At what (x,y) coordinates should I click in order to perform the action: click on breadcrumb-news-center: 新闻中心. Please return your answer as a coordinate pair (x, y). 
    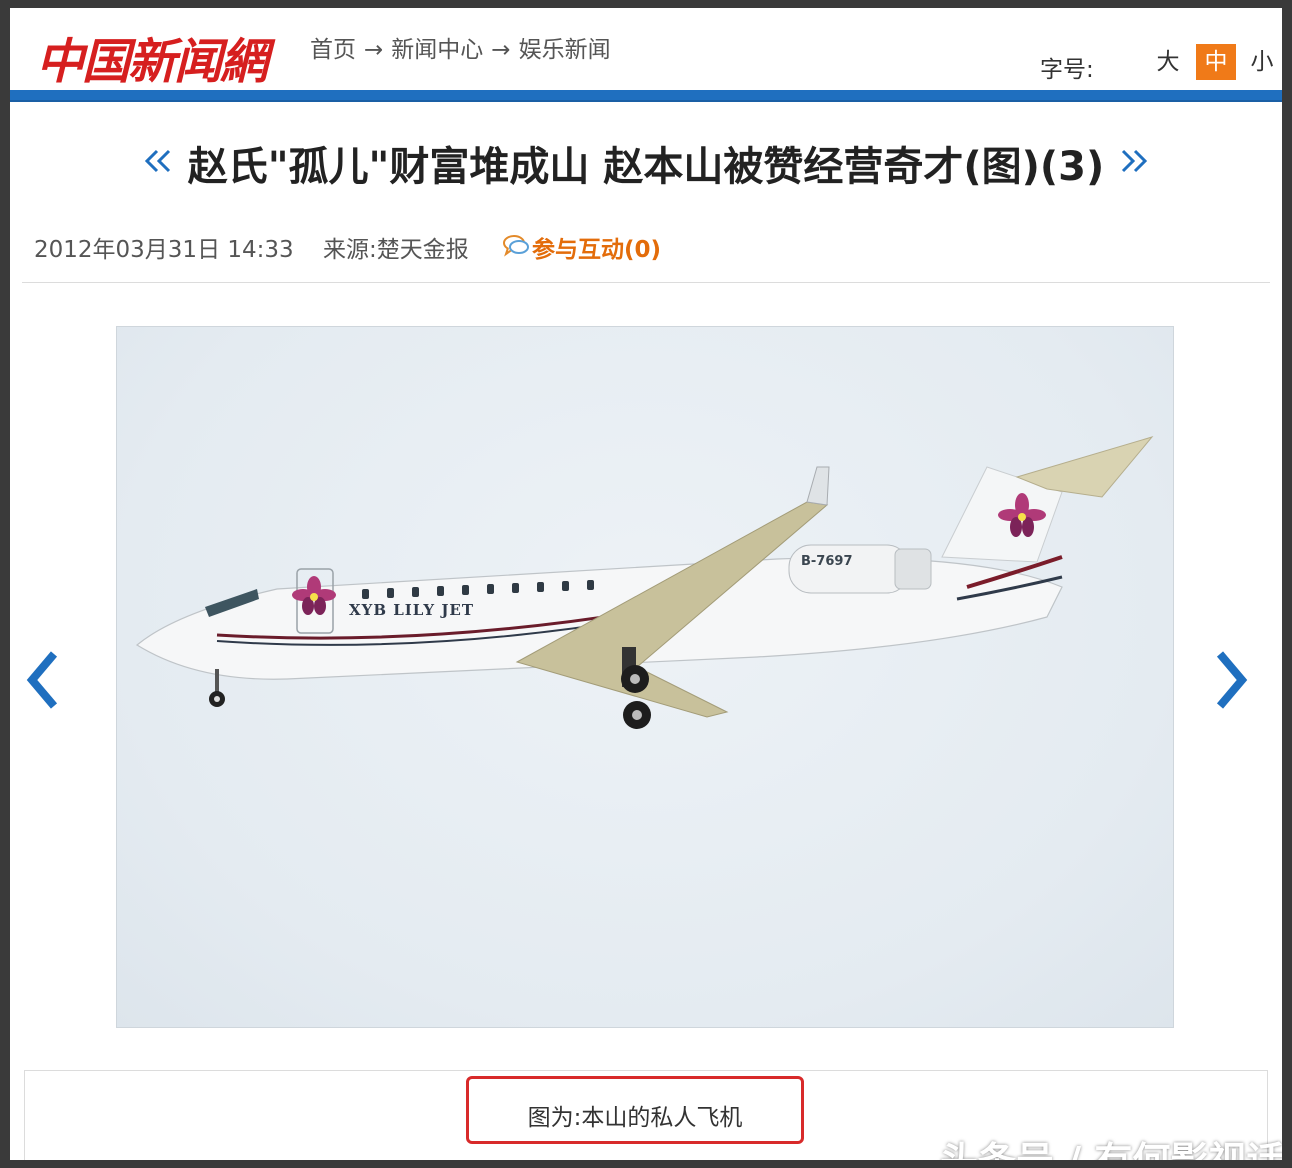
    Looking at the image, I should click on (437, 50).